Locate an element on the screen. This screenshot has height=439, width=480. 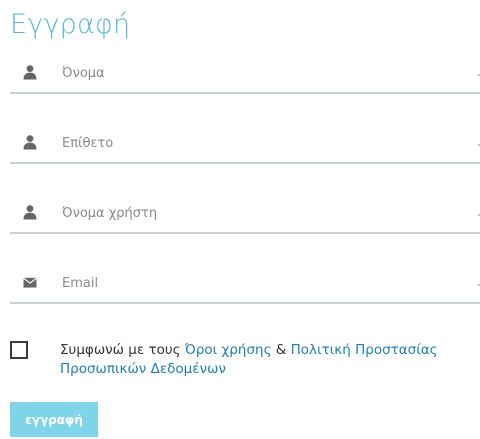
last-name-input is located at coordinates (262, 143).